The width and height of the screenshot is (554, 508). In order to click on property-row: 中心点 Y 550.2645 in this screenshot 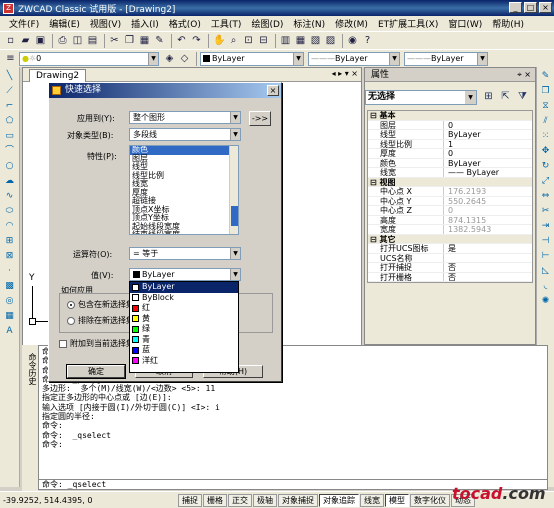, I will do `click(450, 201)`.